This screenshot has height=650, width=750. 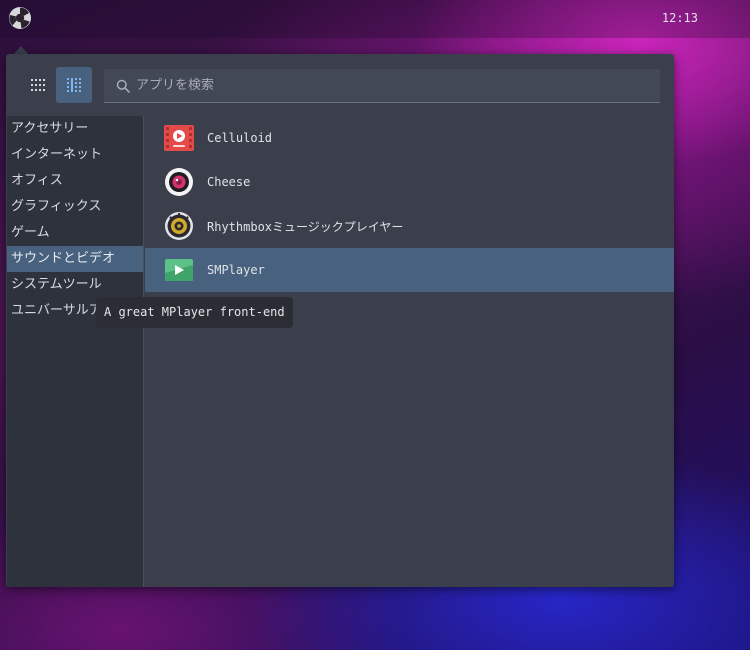 What do you see at coordinates (409, 226) in the screenshot?
I see `app-item-rhythmbox: Rhythmboxミュージックプレイヤー` at bounding box center [409, 226].